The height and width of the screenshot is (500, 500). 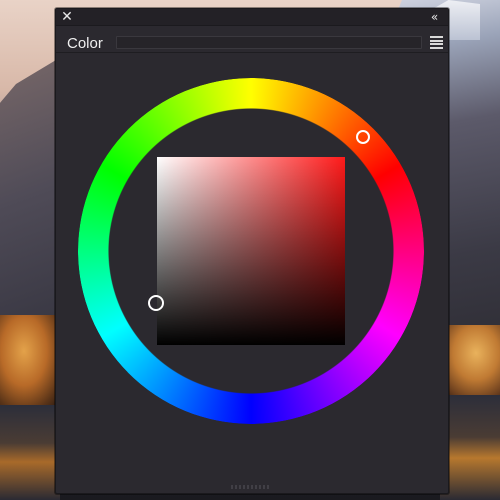 I want to click on hamburger-menu-icon, so click(x=436, y=42).